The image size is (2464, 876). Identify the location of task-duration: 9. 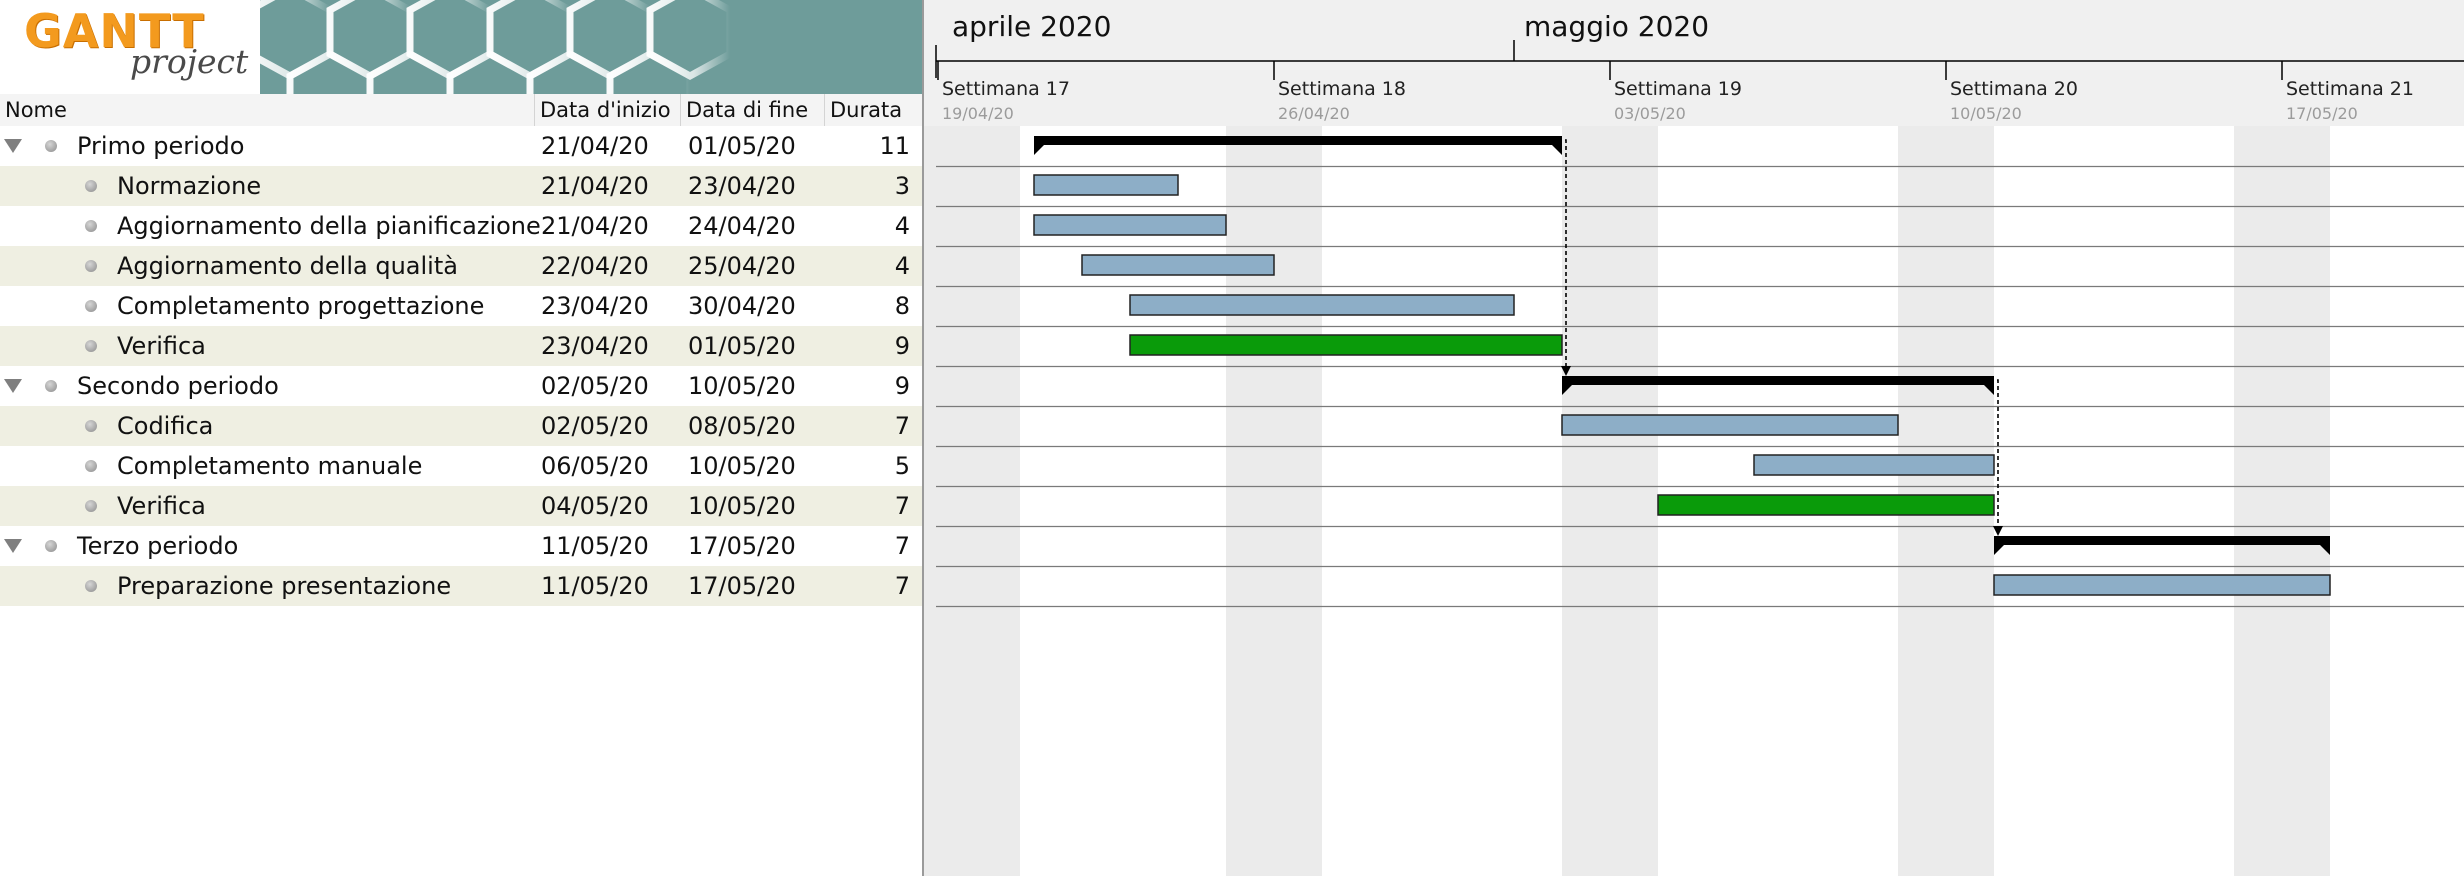
(902, 386).